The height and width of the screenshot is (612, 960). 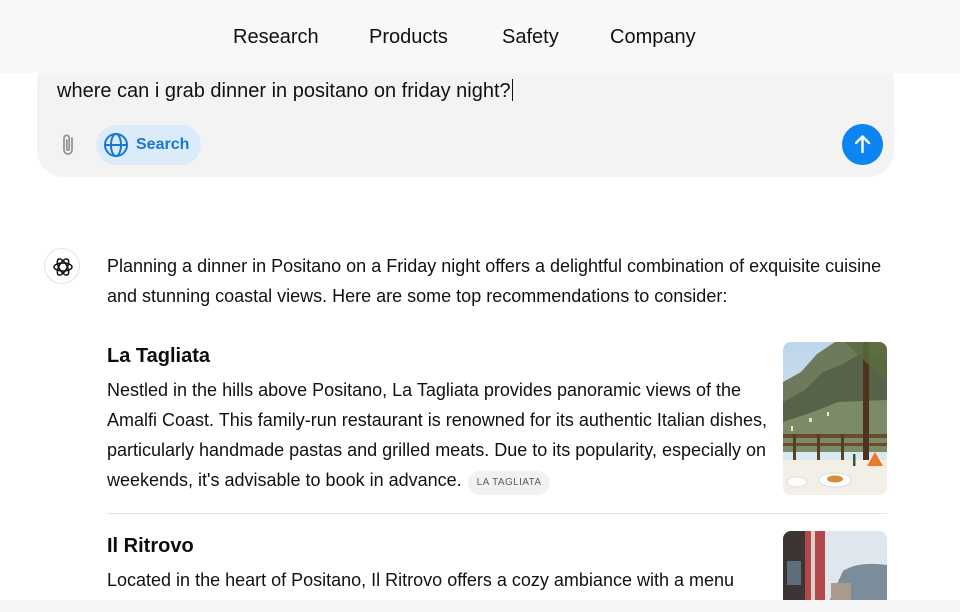 I want to click on search-toggle-button: Search, so click(x=148, y=145).